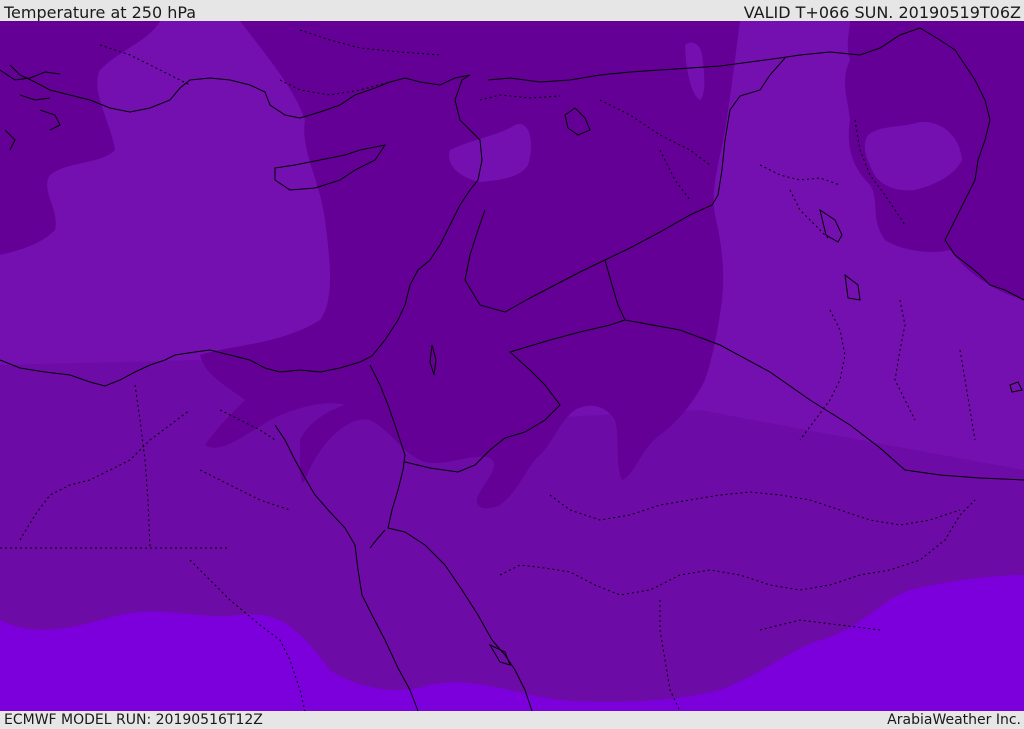 Image resolution: width=1024 pixels, height=729 pixels. What do you see at coordinates (954, 720) in the screenshot?
I see `credit-label: ArabiaWeather Inc.` at bounding box center [954, 720].